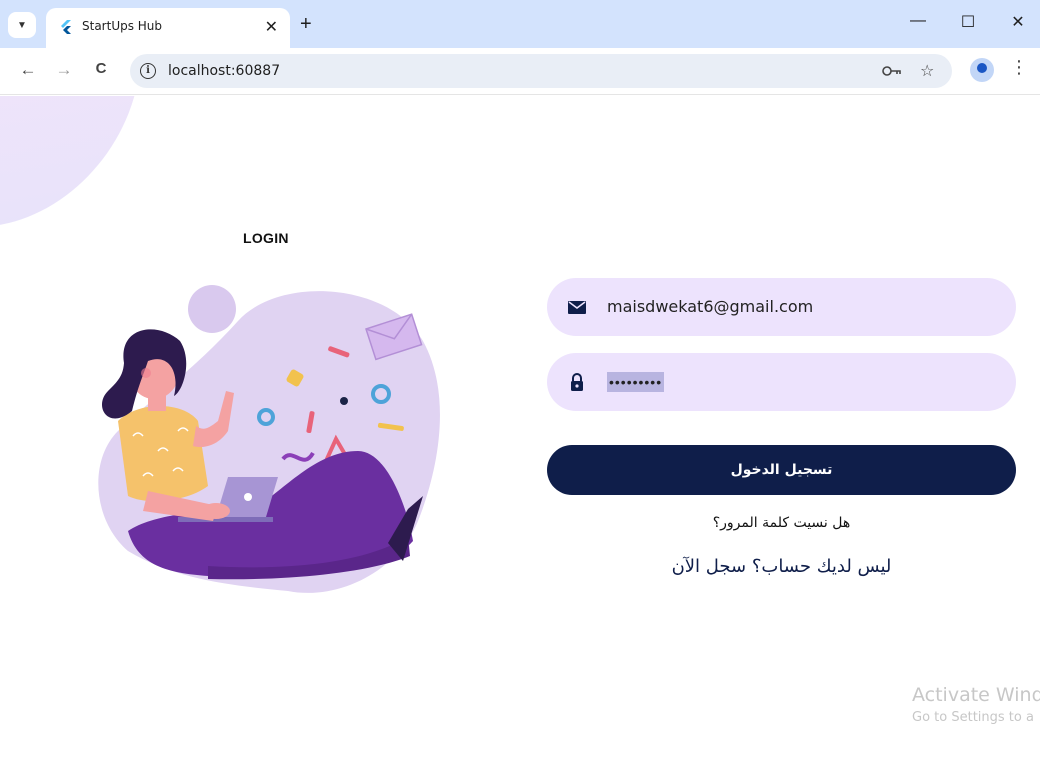 The image size is (1040, 758). What do you see at coordinates (28, 70) in the screenshot?
I see `back-button: ←` at bounding box center [28, 70].